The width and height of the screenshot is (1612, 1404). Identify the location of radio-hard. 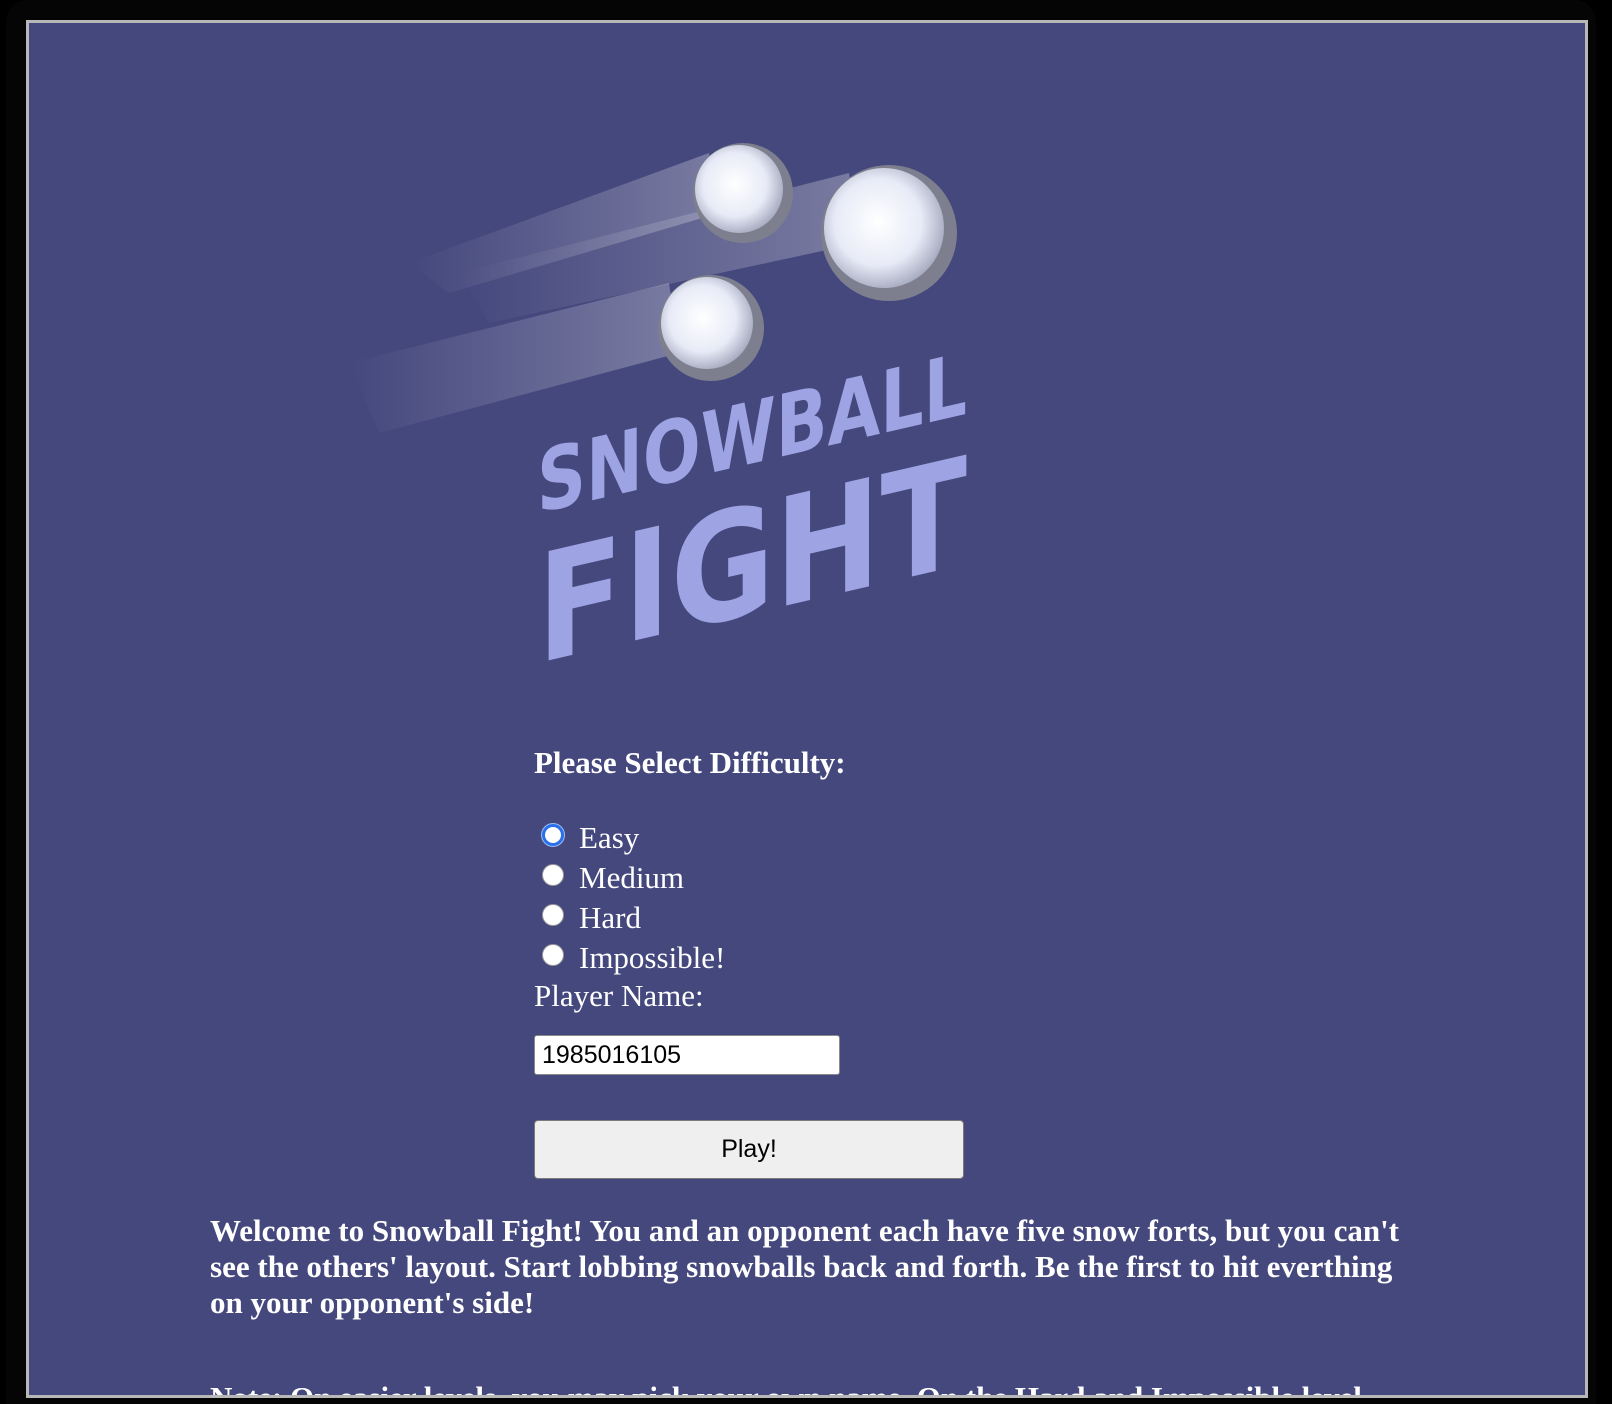
(553, 915).